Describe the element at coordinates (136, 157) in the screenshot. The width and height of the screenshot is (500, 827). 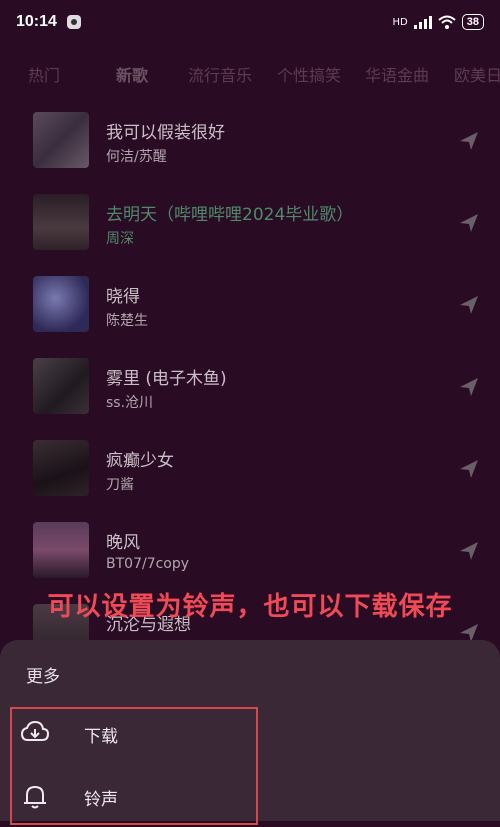
I see `song-artist: 何洁/苏醒` at that location.